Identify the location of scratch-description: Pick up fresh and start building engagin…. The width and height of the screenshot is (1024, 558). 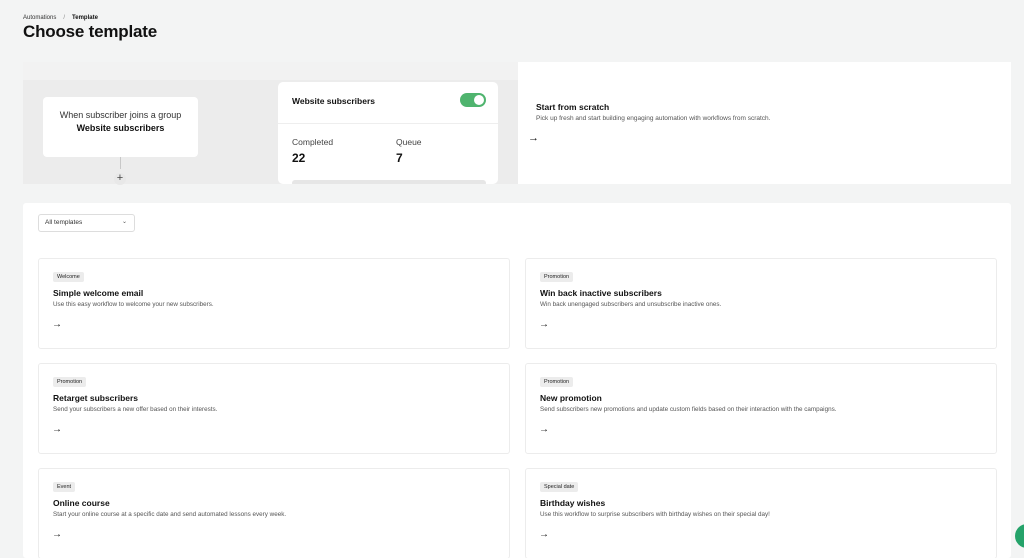
(653, 118).